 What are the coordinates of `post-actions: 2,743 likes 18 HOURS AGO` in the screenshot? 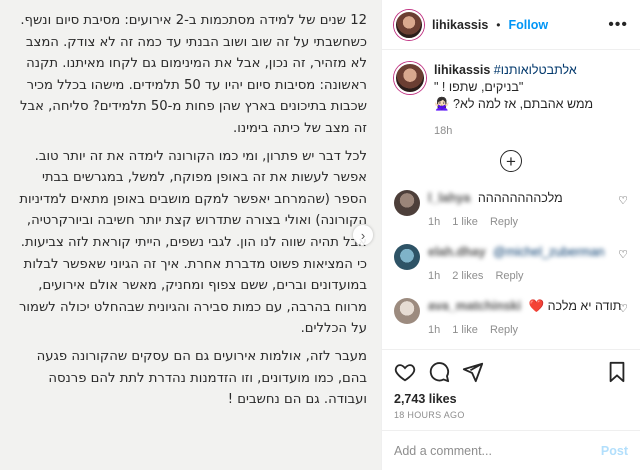 It's located at (511, 389).